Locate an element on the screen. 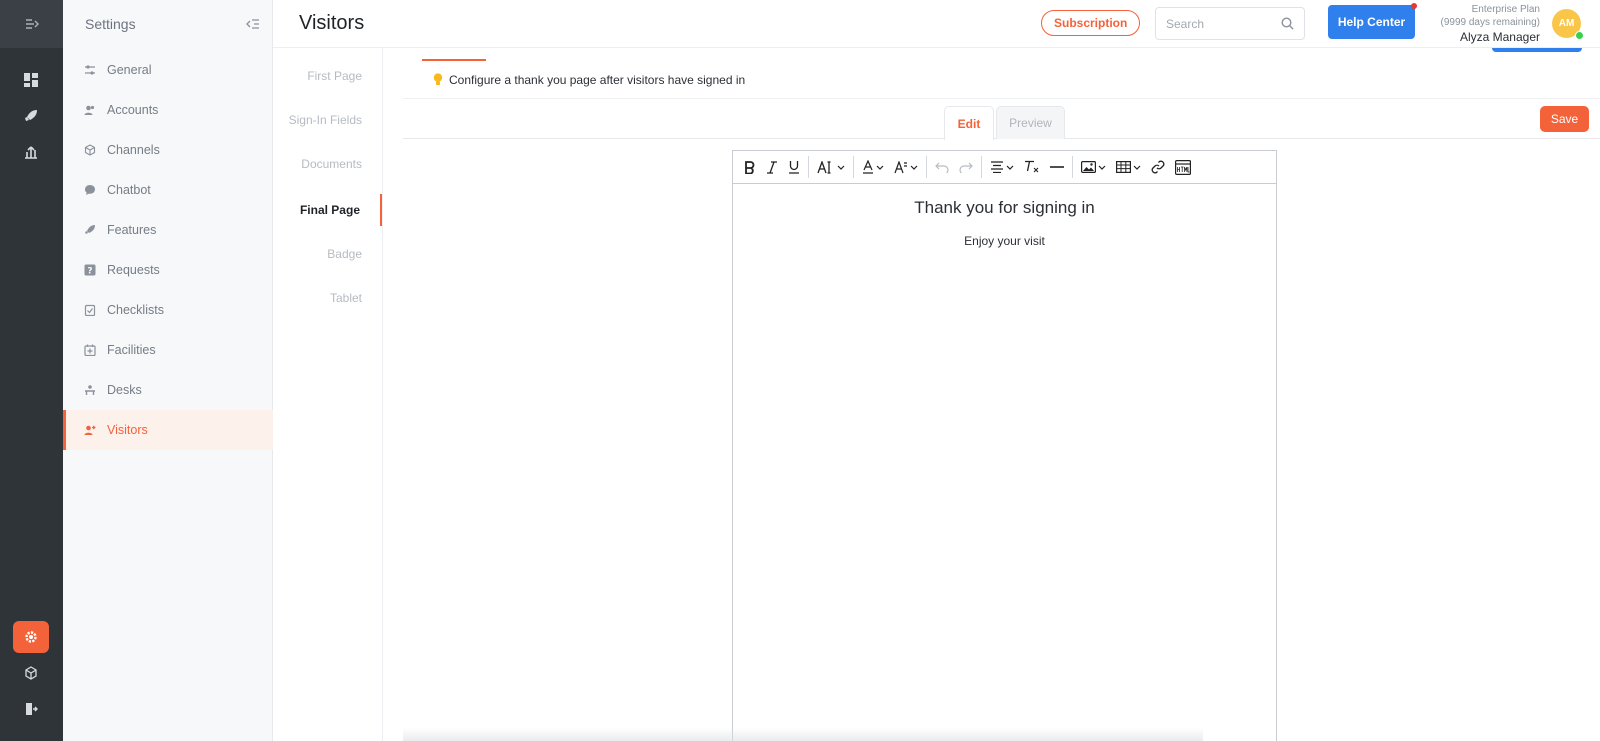 The image size is (1600, 741). code-view-button is located at coordinates (1183, 167).